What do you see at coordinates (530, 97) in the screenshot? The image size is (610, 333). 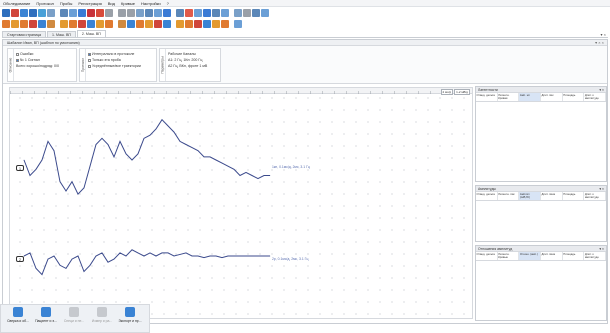 I see `column-header: Амп. нп` at bounding box center [530, 97].